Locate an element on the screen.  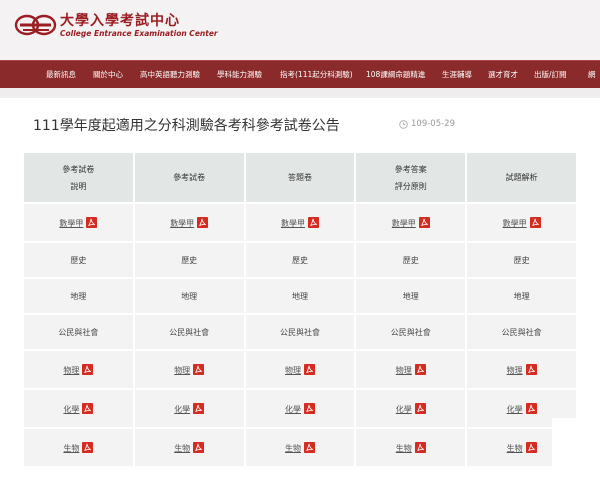
table-header-row: 參考試卷 說明 參考試卷 答題卷 參考答案 評分原則 試題解析 is located at coordinates (300, 177).